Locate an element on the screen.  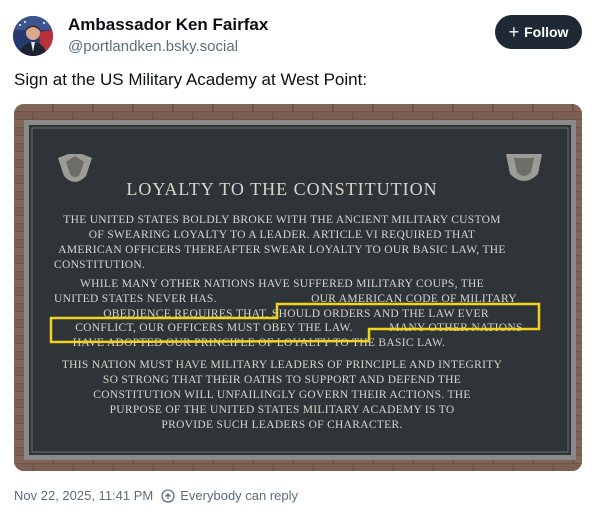
post-timestamp: Nov 22, 2025, 11:41 PM is located at coordinates (83, 495).